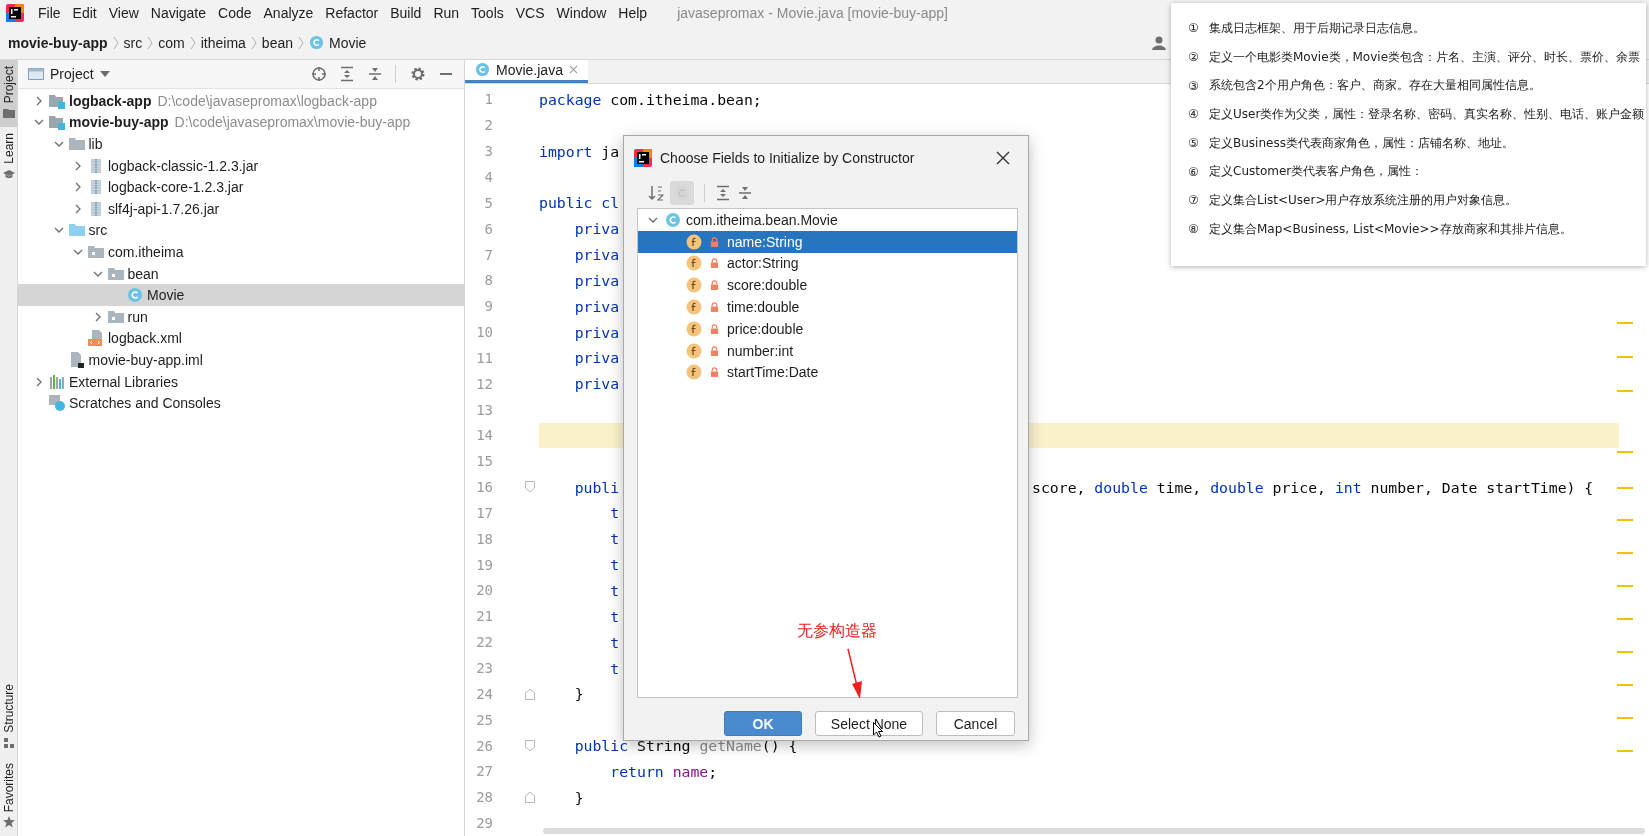 This screenshot has height=836, width=1649. What do you see at coordinates (1317, 28) in the screenshot?
I see `note-text: 集成日志框架、用于后期记录日志信息。` at bounding box center [1317, 28].